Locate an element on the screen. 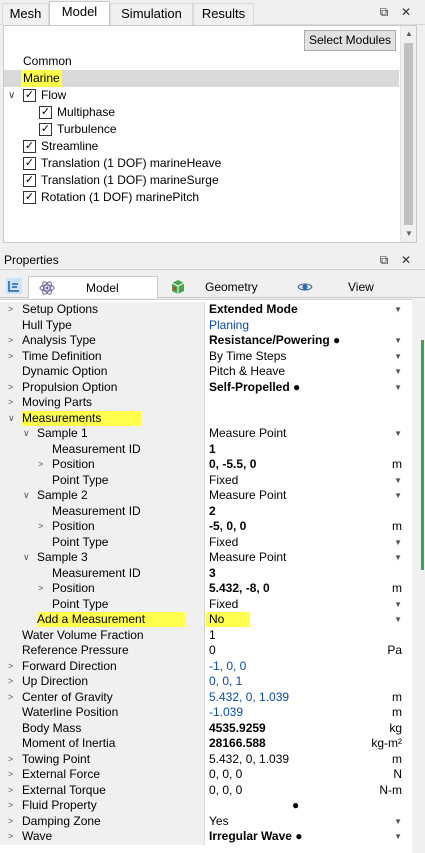 Image resolution: width=425 pixels, height=853 pixels. property-row: > Wave Irregular Wave ● ▼ is located at coordinates (206, 837).